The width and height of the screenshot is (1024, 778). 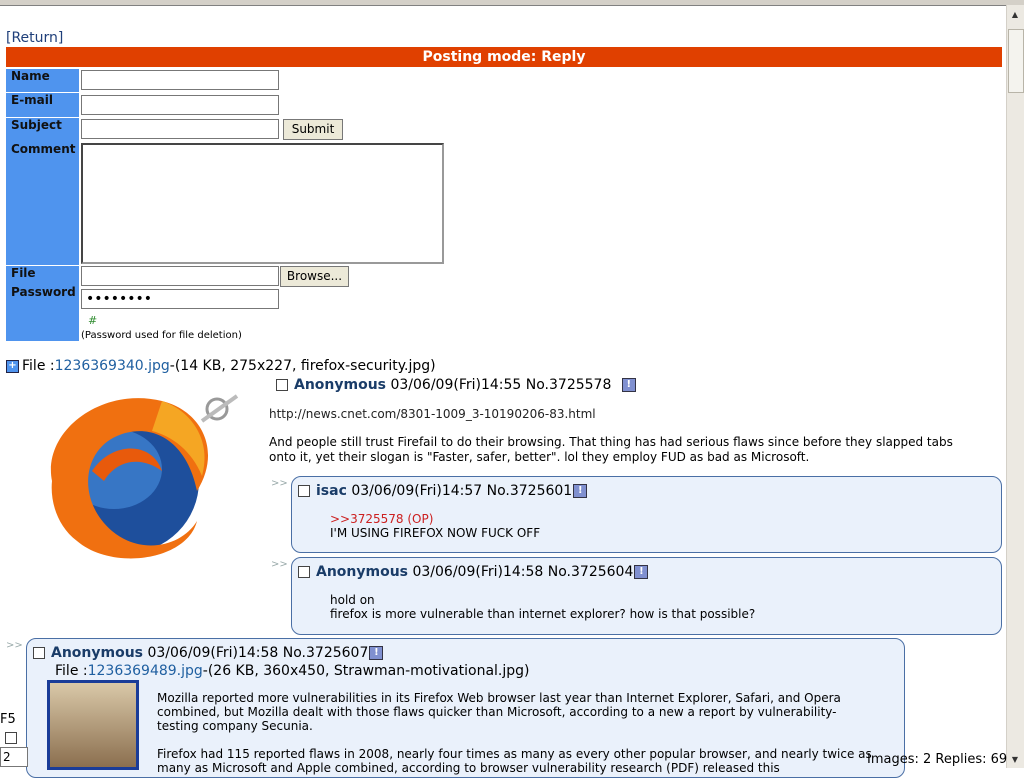 I want to click on subject-field, so click(x=180, y=129).